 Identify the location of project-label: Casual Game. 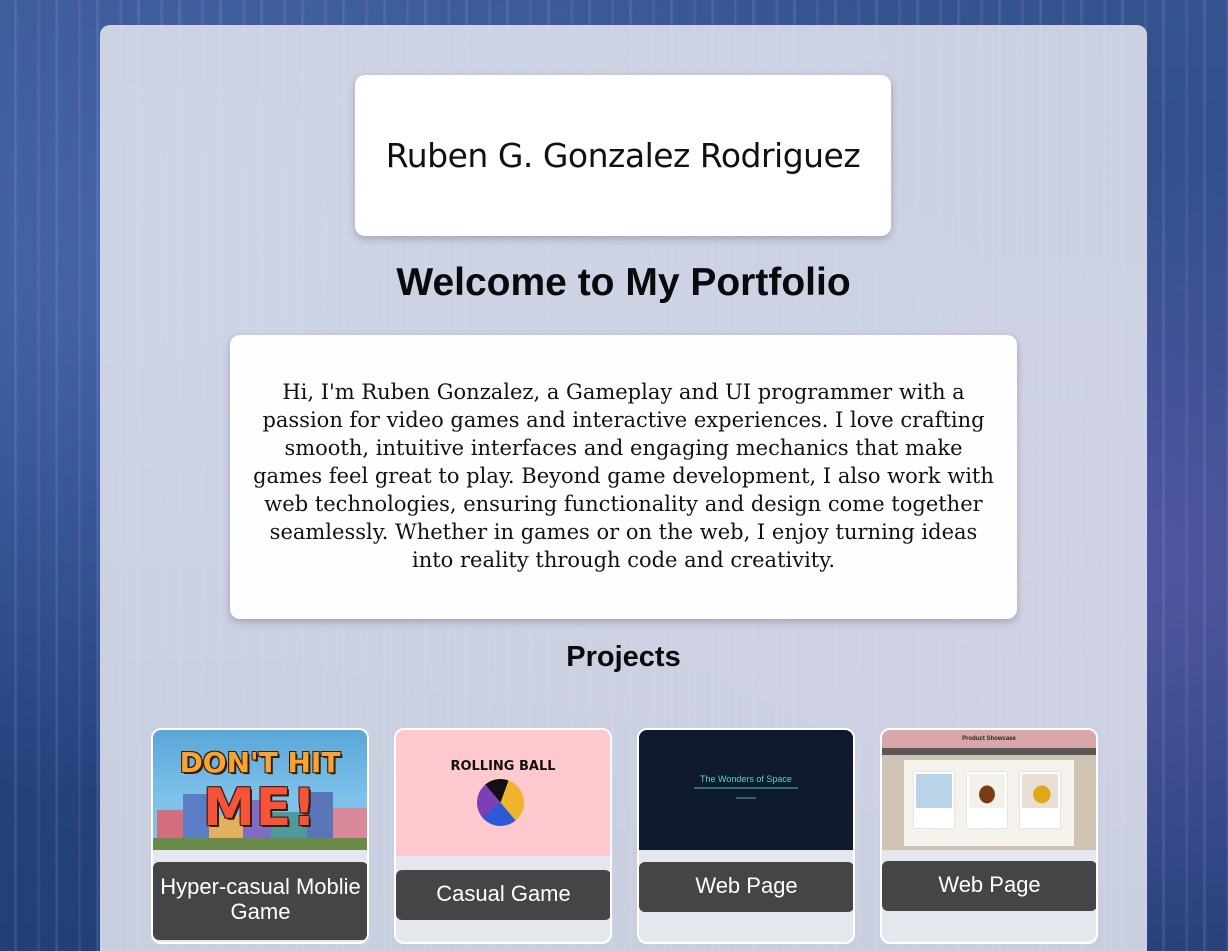
(503, 895).